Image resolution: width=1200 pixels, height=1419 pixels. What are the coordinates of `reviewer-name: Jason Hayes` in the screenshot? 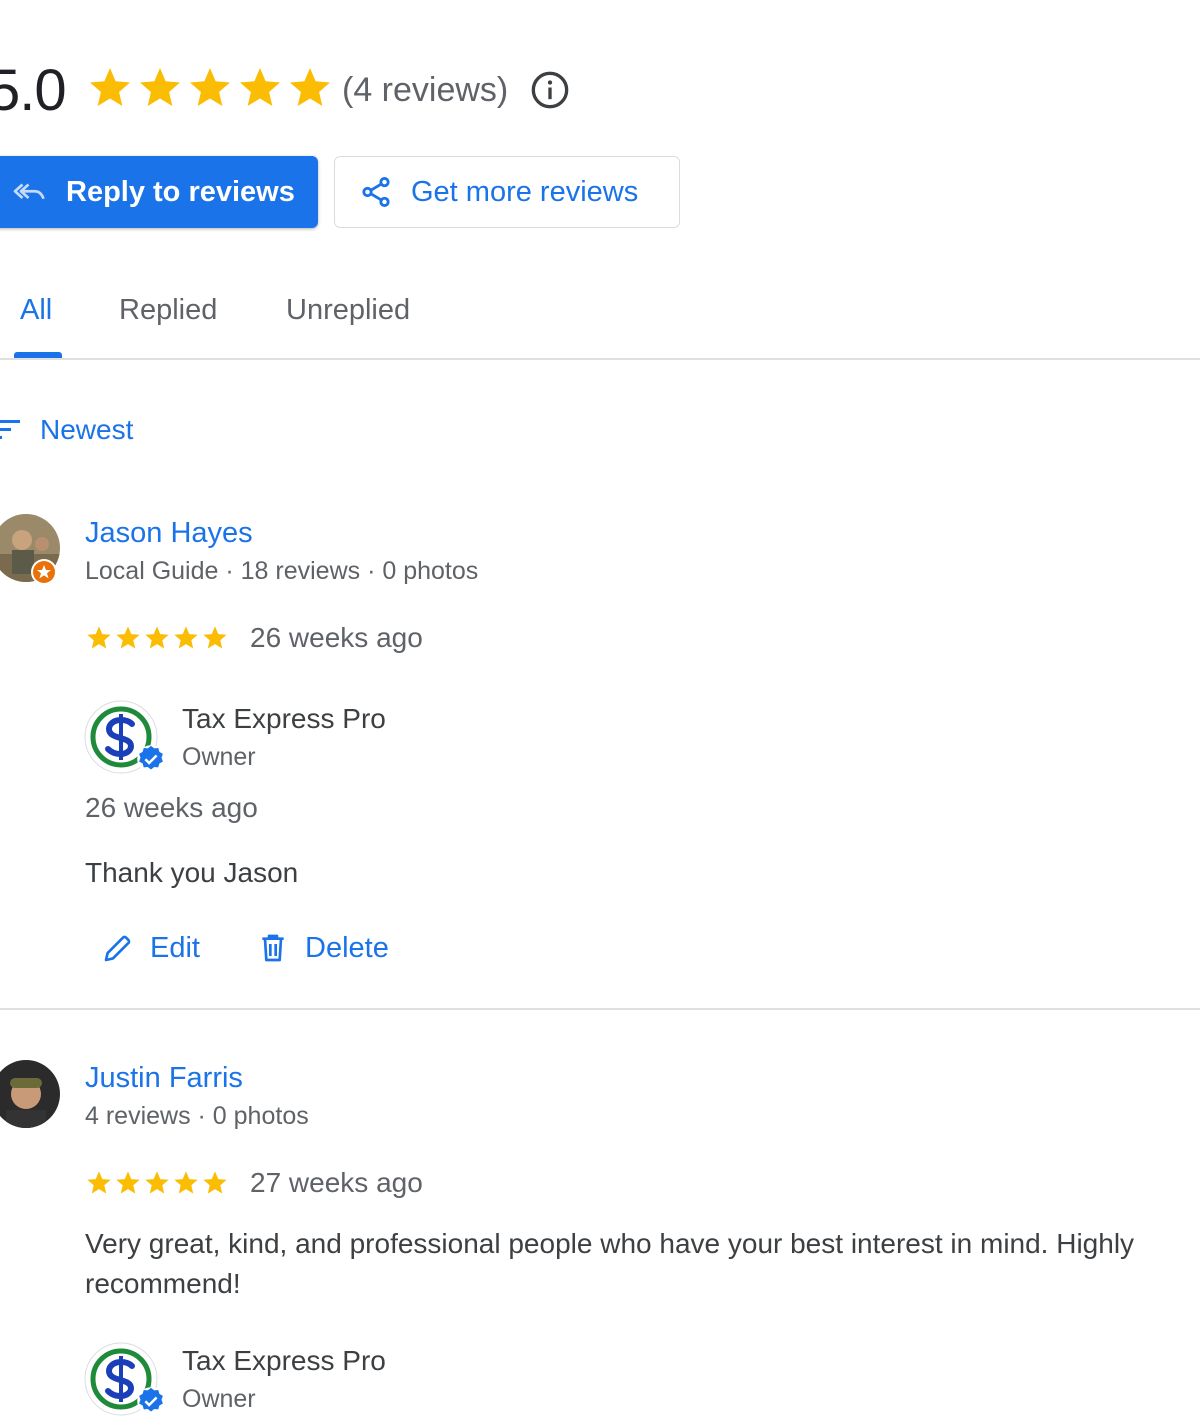 It's located at (169, 533).